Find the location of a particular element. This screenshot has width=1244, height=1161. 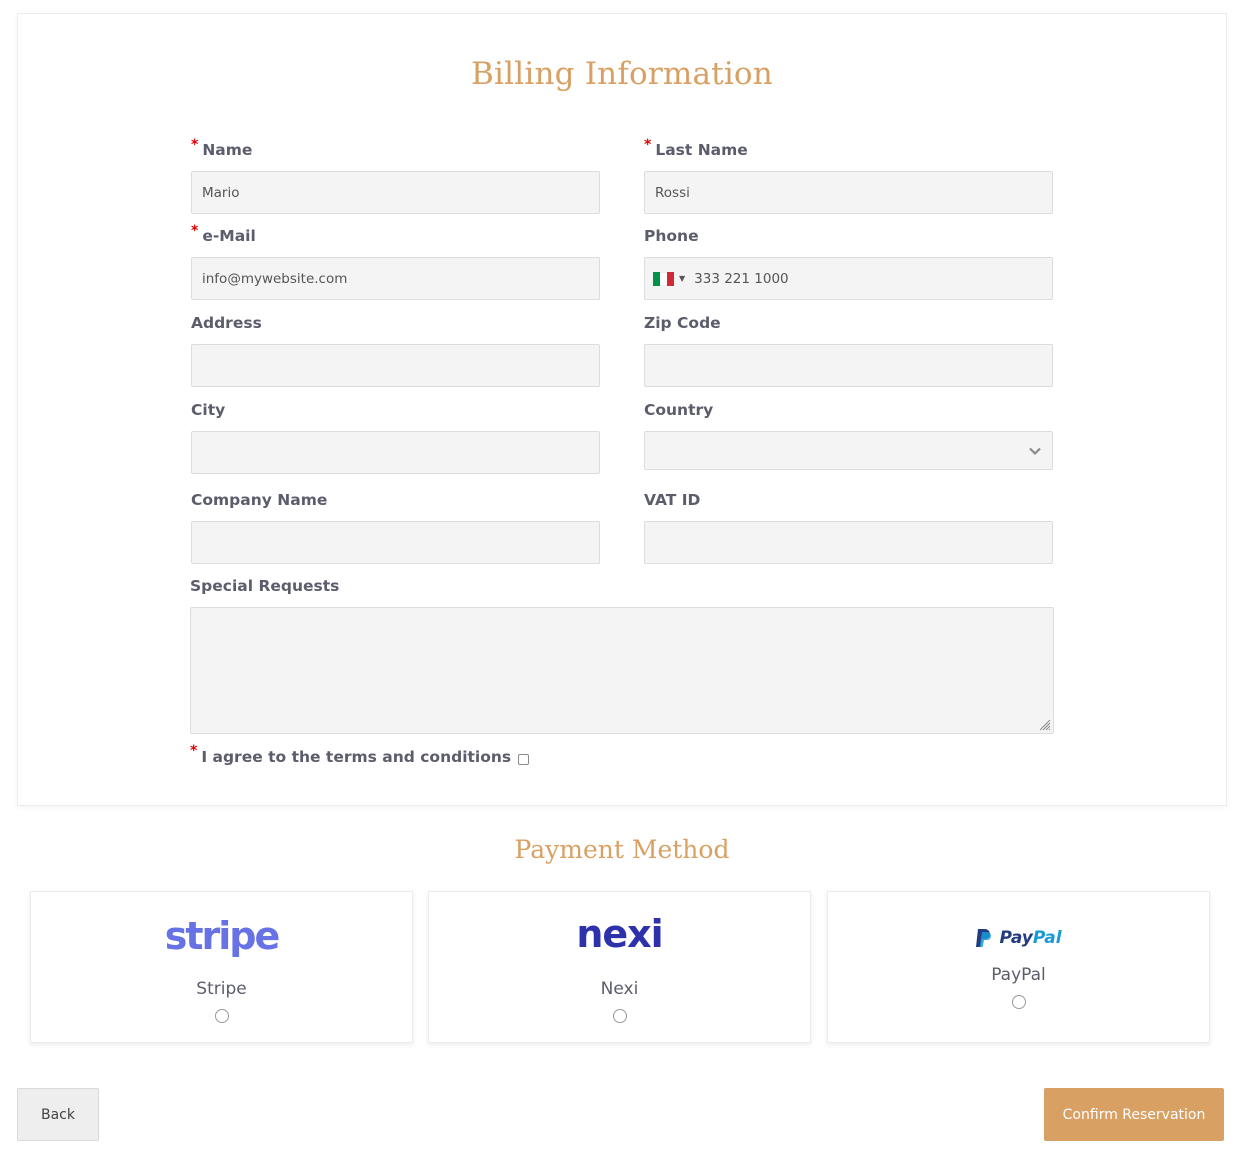

zip-label: Zip Code is located at coordinates (682, 323).